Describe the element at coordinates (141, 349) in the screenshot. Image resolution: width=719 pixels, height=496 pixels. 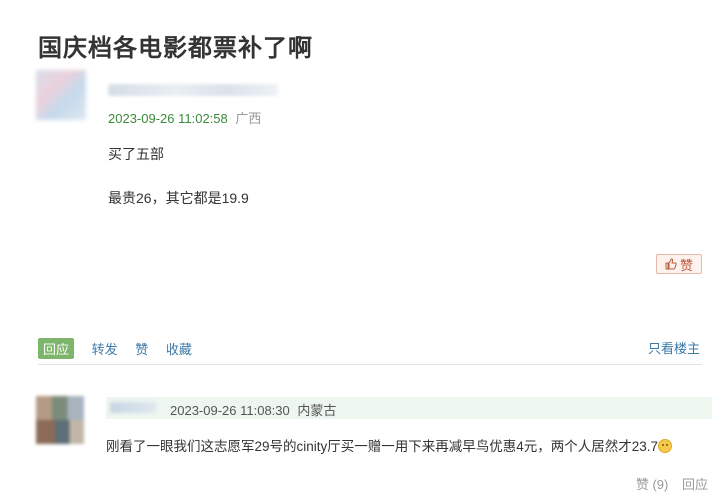
I see `like-link: 赞` at that location.